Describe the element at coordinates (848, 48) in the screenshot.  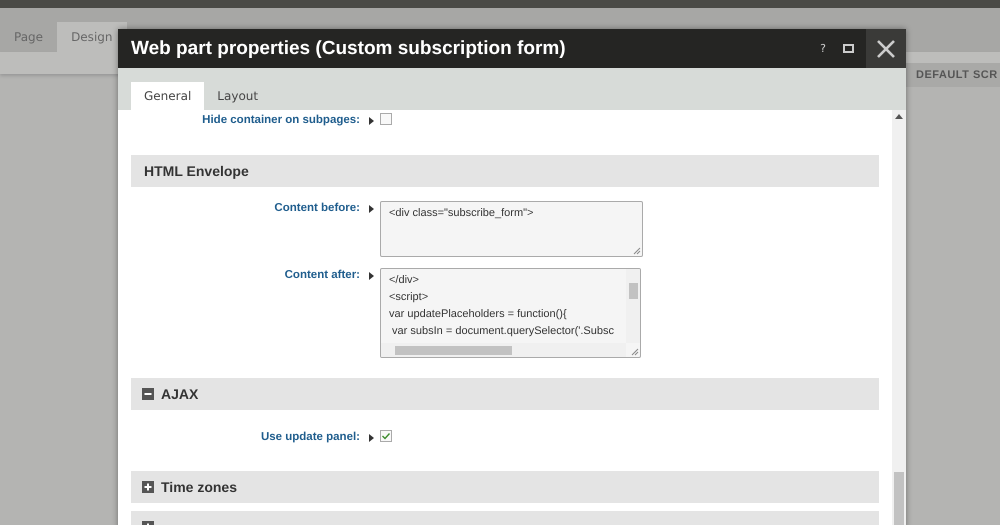
I see `maximize-icon` at that location.